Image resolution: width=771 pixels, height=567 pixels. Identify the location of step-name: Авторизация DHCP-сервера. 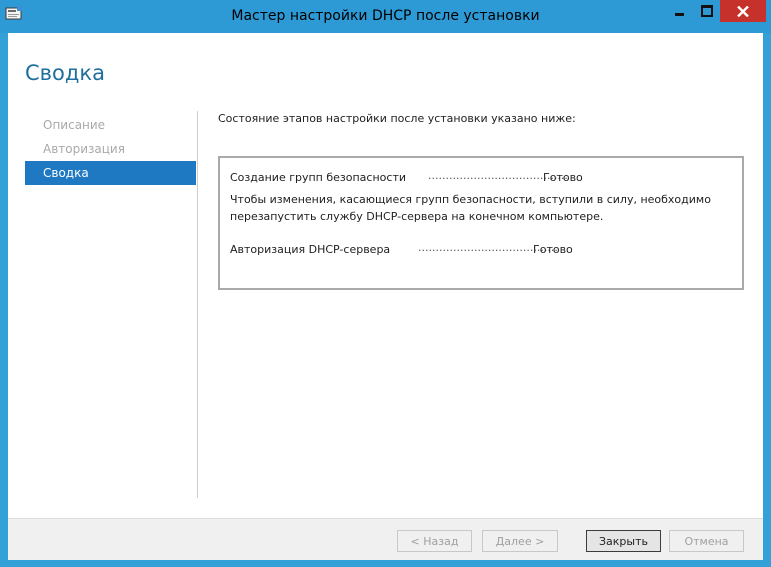
(310, 249).